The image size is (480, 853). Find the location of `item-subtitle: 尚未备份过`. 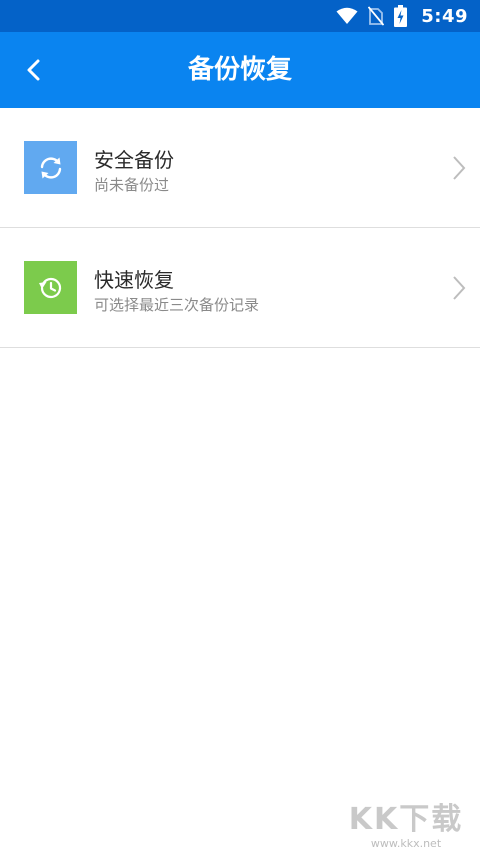

item-subtitle: 尚未备份过 is located at coordinates (132, 185).